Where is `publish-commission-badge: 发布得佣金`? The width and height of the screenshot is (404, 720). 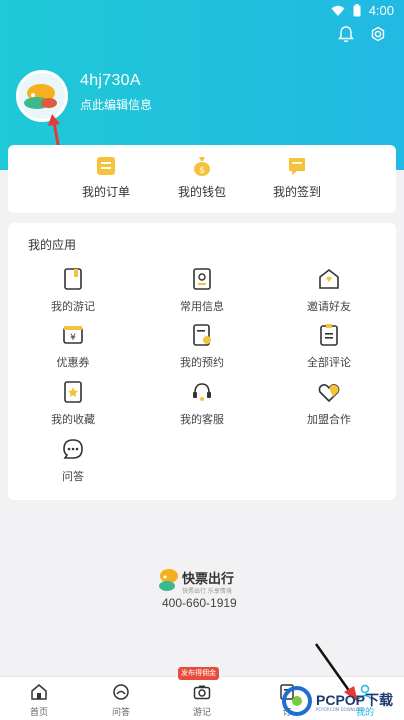
publish-commission-badge: 发布得佣金 is located at coordinates (198, 673).